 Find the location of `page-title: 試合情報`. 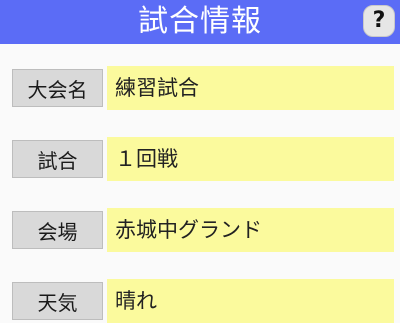

page-title: 試合情報 is located at coordinates (200, 21).